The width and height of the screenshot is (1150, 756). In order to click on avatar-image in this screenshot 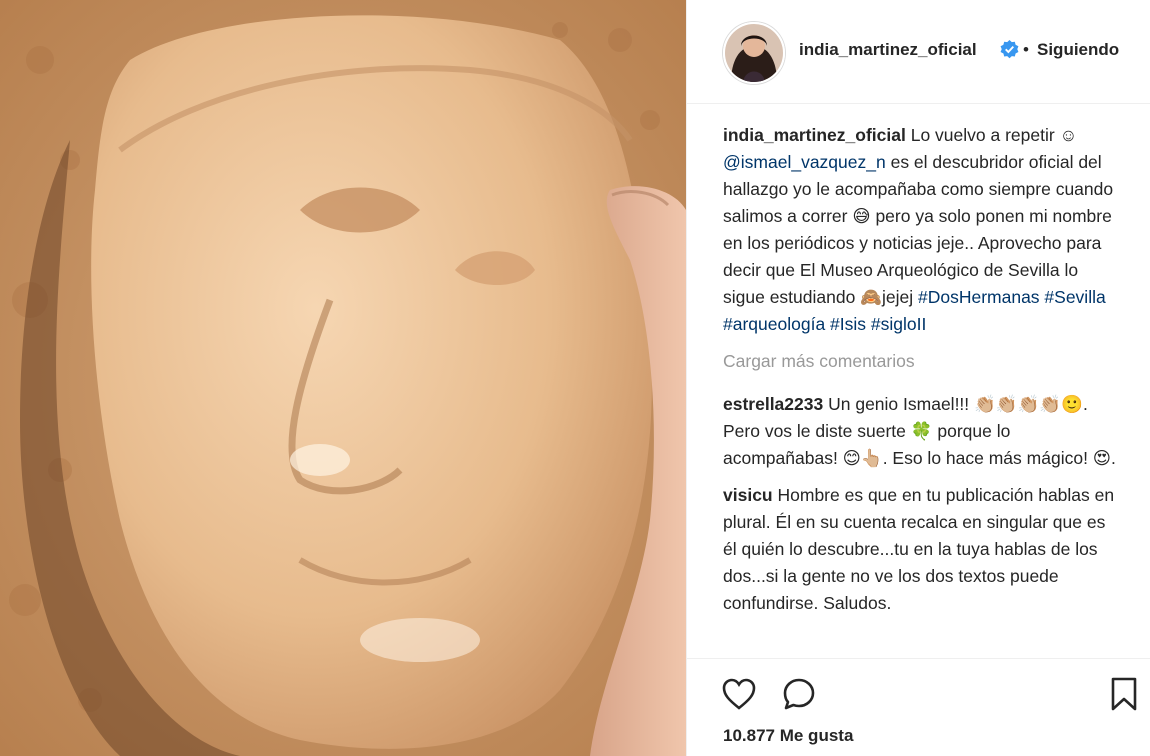, I will do `click(754, 53)`.